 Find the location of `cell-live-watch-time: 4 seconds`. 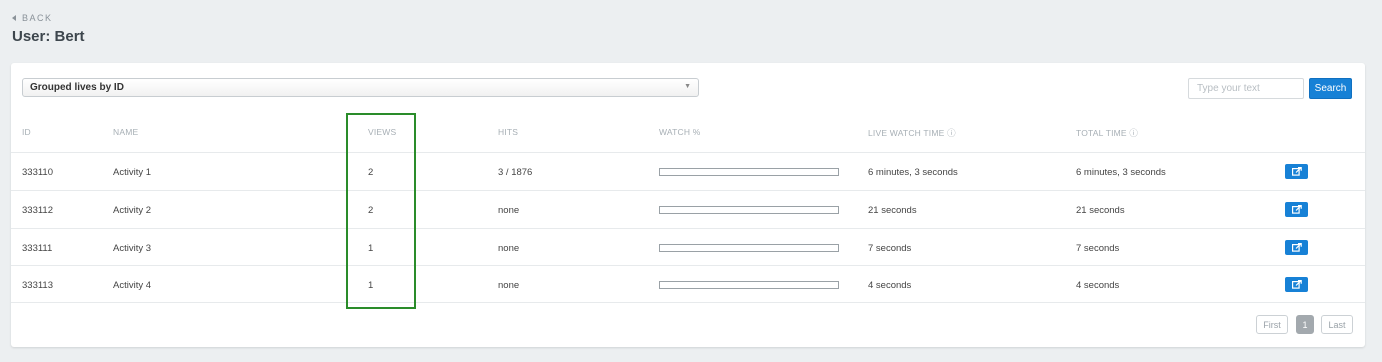

cell-live-watch-time: 4 seconds is located at coordinates (890, 285).